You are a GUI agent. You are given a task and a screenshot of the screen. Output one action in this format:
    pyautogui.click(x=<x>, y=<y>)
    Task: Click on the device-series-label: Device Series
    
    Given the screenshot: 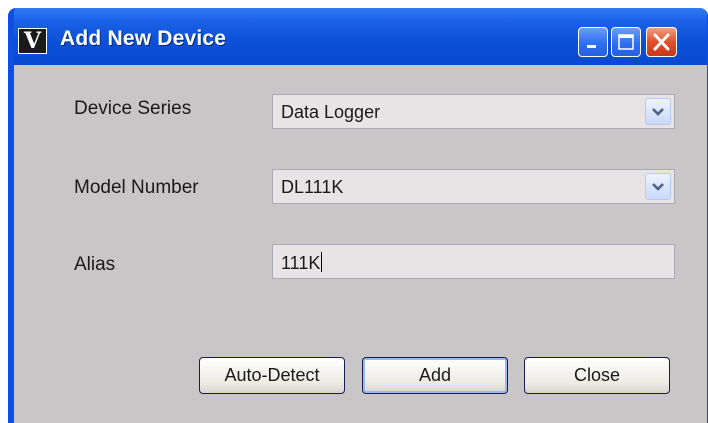 What is the action you would take?
    pyautogui.click(x=133, y=108)
    